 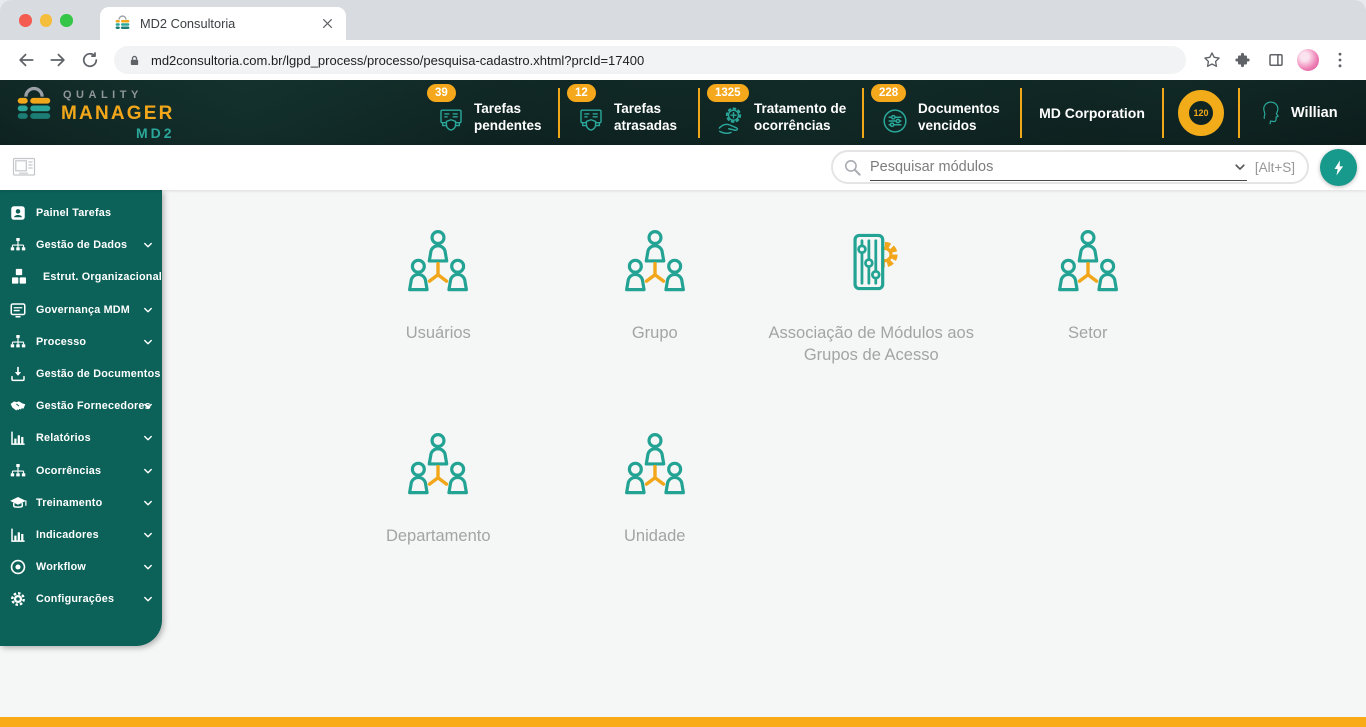 I want to click on browser-menu-button, so click(x=1340, y=60).